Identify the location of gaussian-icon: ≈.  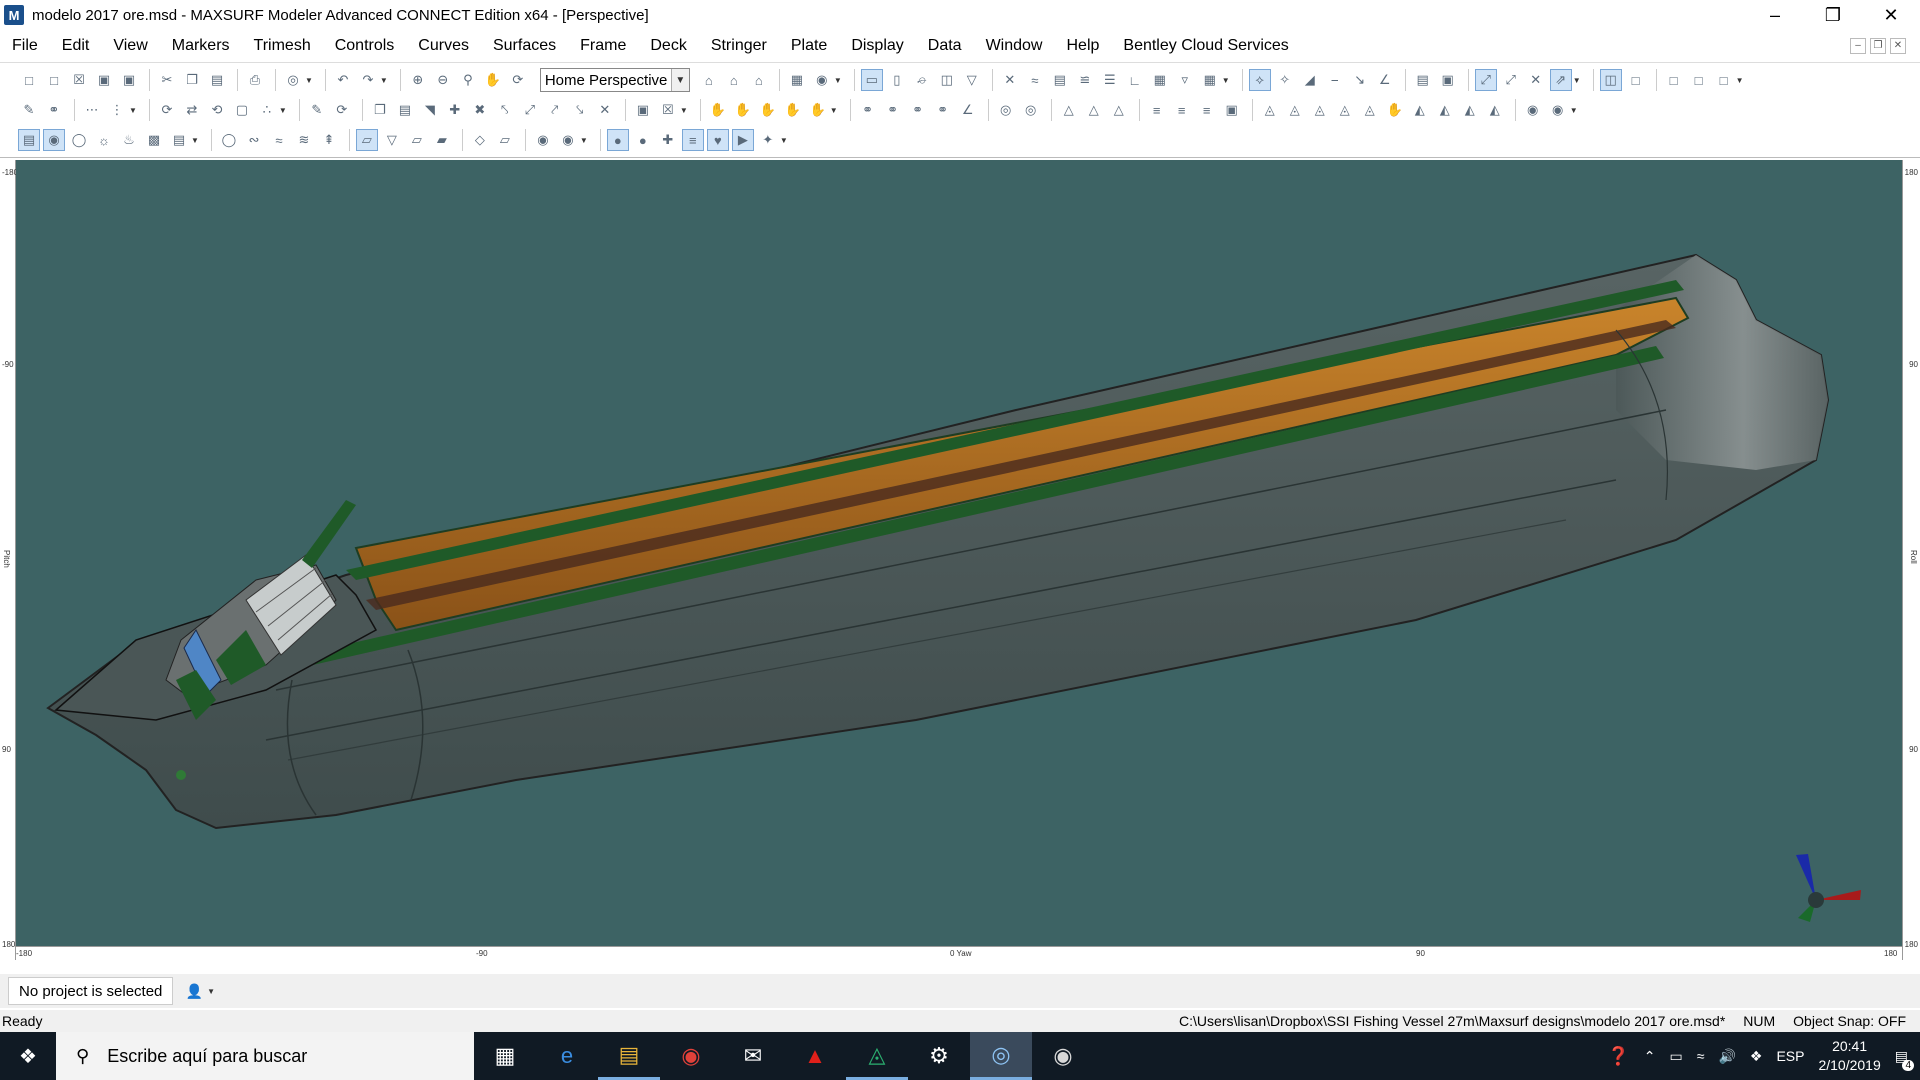
(279, 140).